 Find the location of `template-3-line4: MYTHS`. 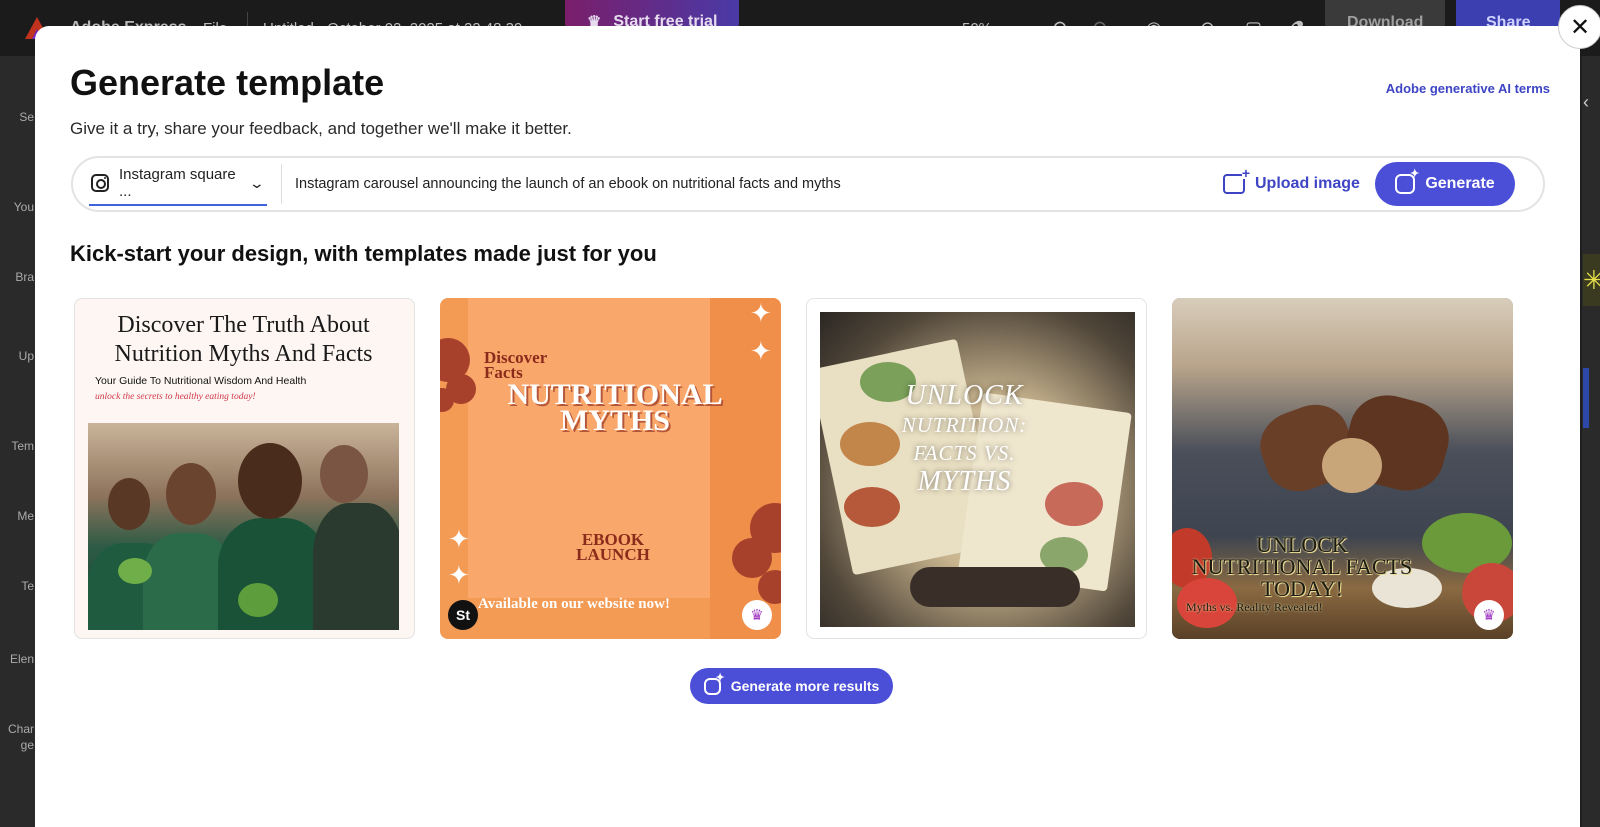

template-3-line4: MYTHS is located at coordinates (964, 481).